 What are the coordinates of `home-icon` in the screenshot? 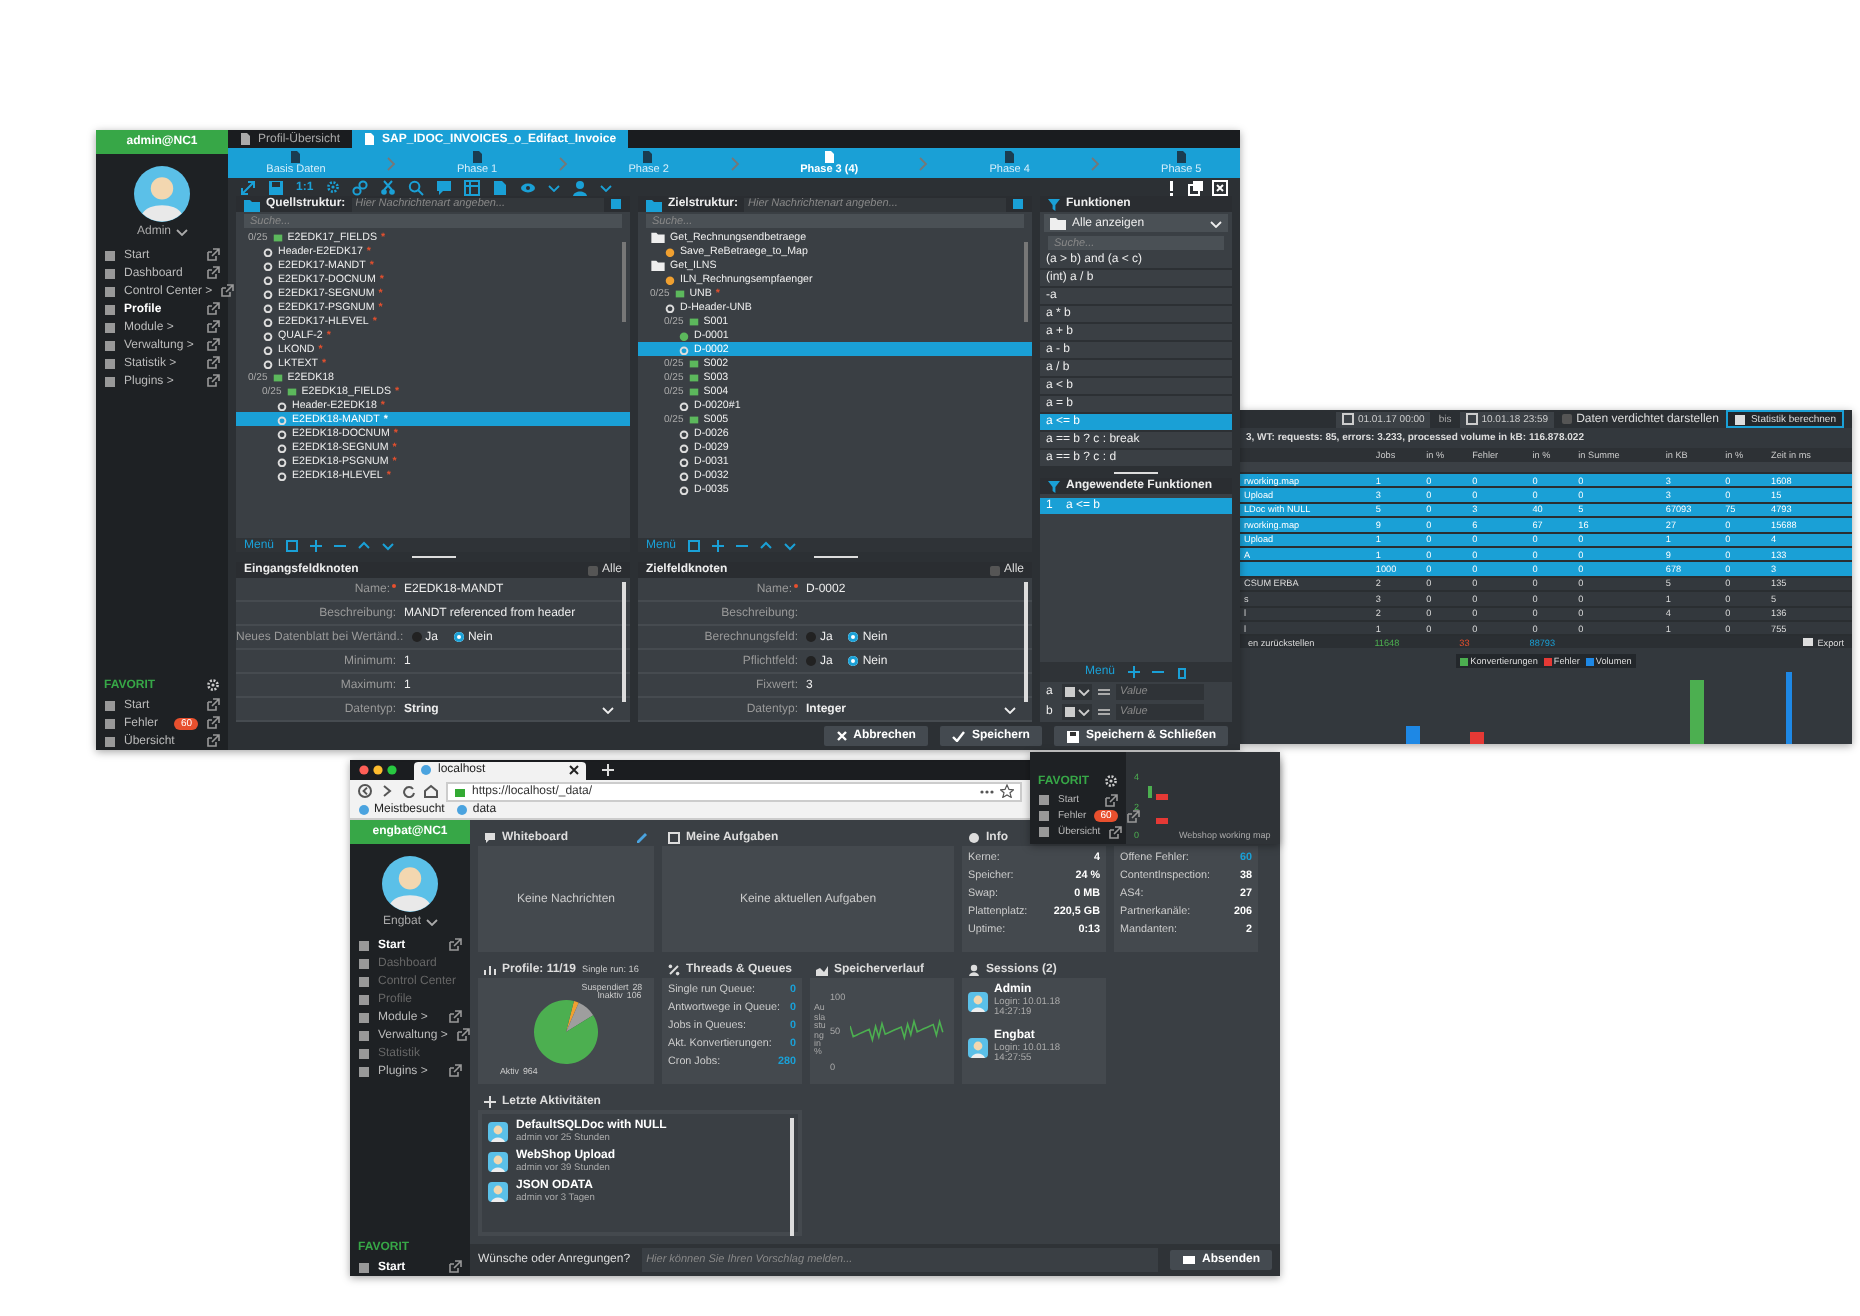 It's located at (431, 791).